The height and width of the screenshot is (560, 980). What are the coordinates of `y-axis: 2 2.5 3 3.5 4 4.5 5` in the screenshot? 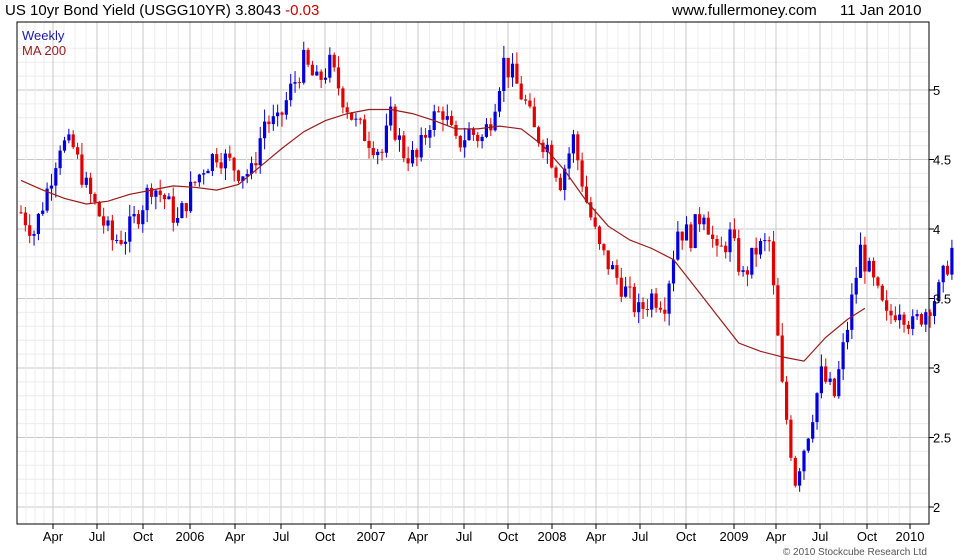 It's located at (940, 299).